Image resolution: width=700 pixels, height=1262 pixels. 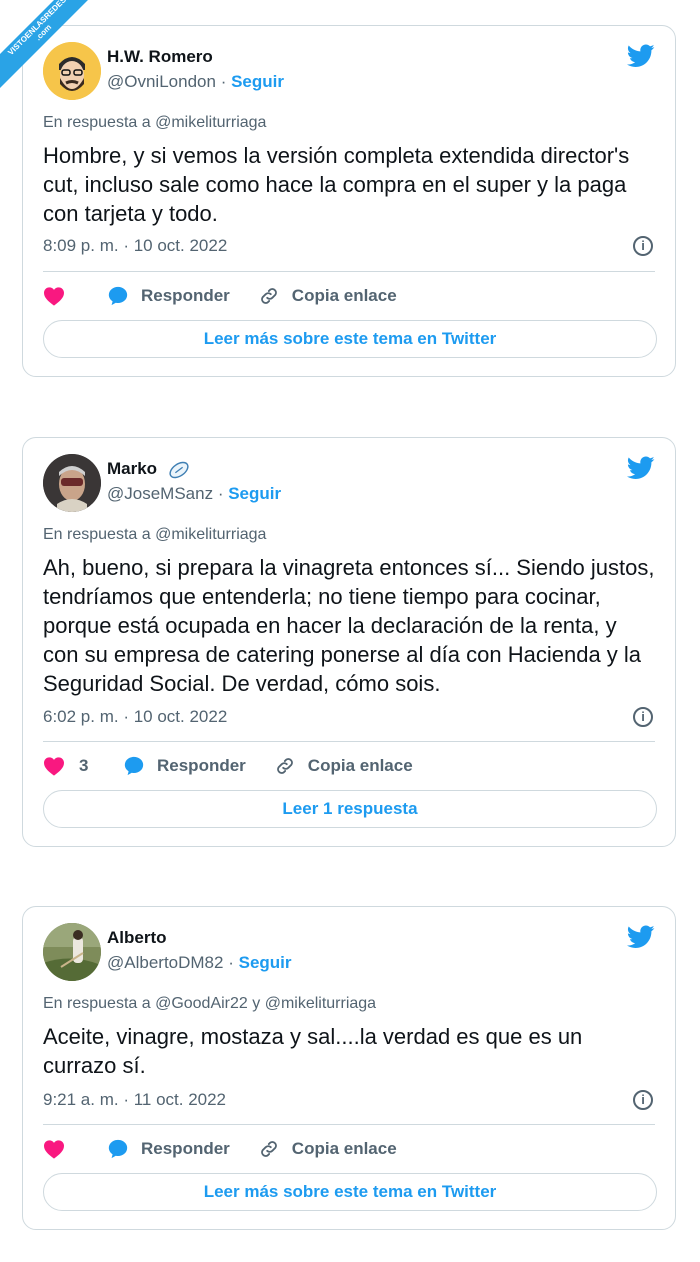 What do you see at coordinates (160, 493) in the screenshot?
I see `user-handle: @JoseMSanz` at bounding box center [160, 493].